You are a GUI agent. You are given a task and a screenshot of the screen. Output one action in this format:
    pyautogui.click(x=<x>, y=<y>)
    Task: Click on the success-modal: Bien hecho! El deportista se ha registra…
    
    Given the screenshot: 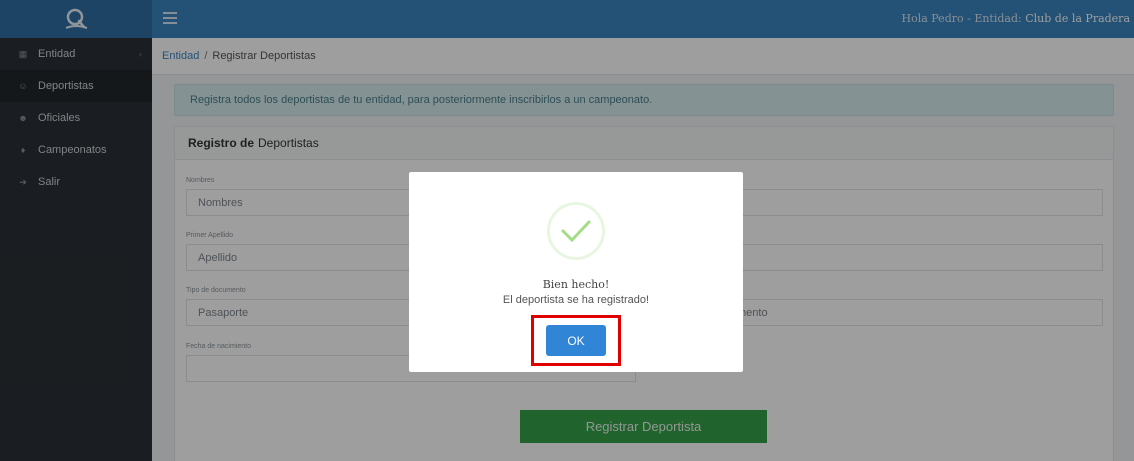 What is the action you would take?
    pyautogui.click(x=576, y=272)
    